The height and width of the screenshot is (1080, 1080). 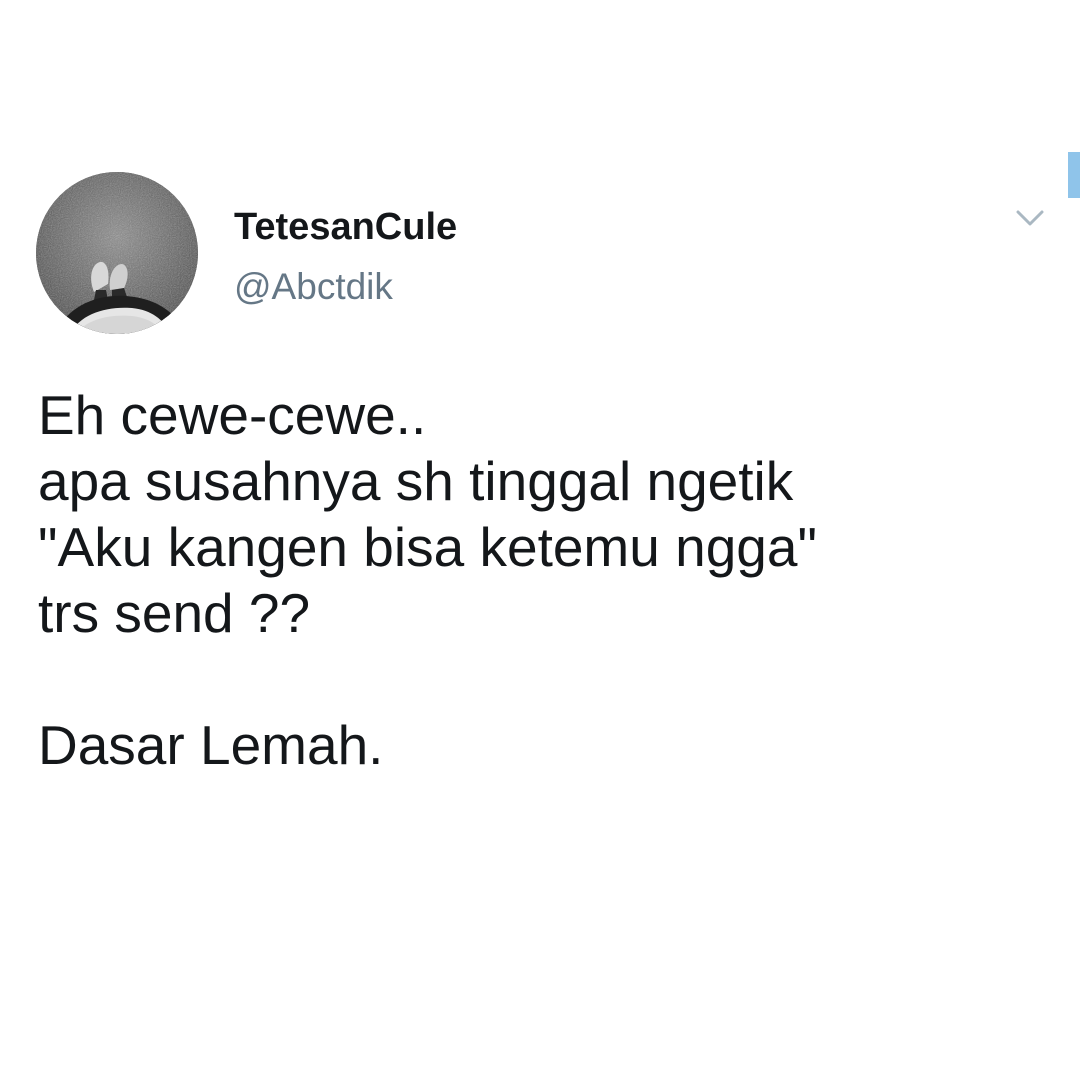 I want to click on display-name: TetesanCule, so click(x=345, y=227).